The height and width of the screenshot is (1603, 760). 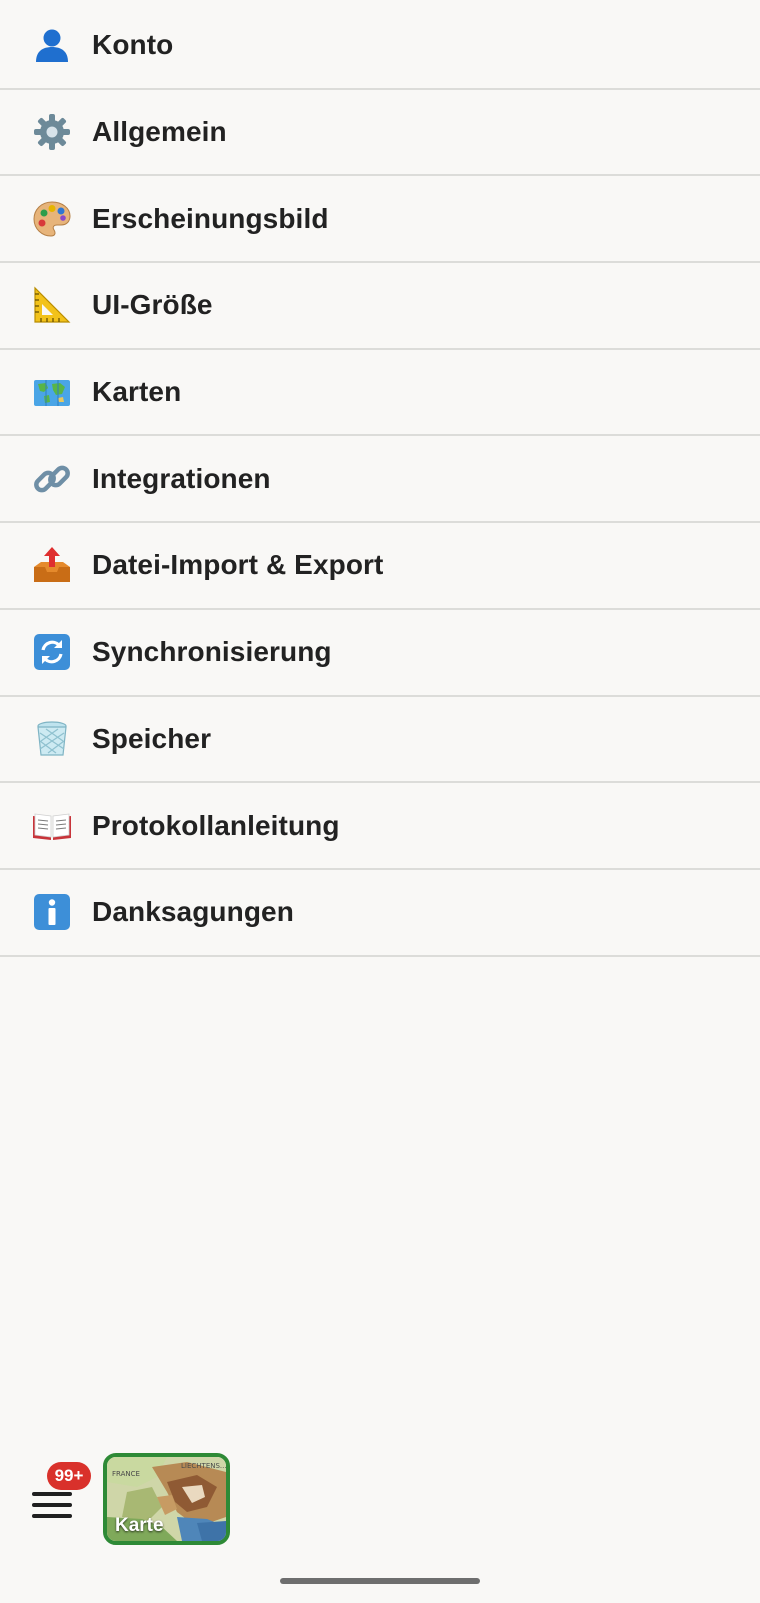 I want to click on menu-item-datei-import-export: Datei-Import & Export, so click(x=380, y=566).